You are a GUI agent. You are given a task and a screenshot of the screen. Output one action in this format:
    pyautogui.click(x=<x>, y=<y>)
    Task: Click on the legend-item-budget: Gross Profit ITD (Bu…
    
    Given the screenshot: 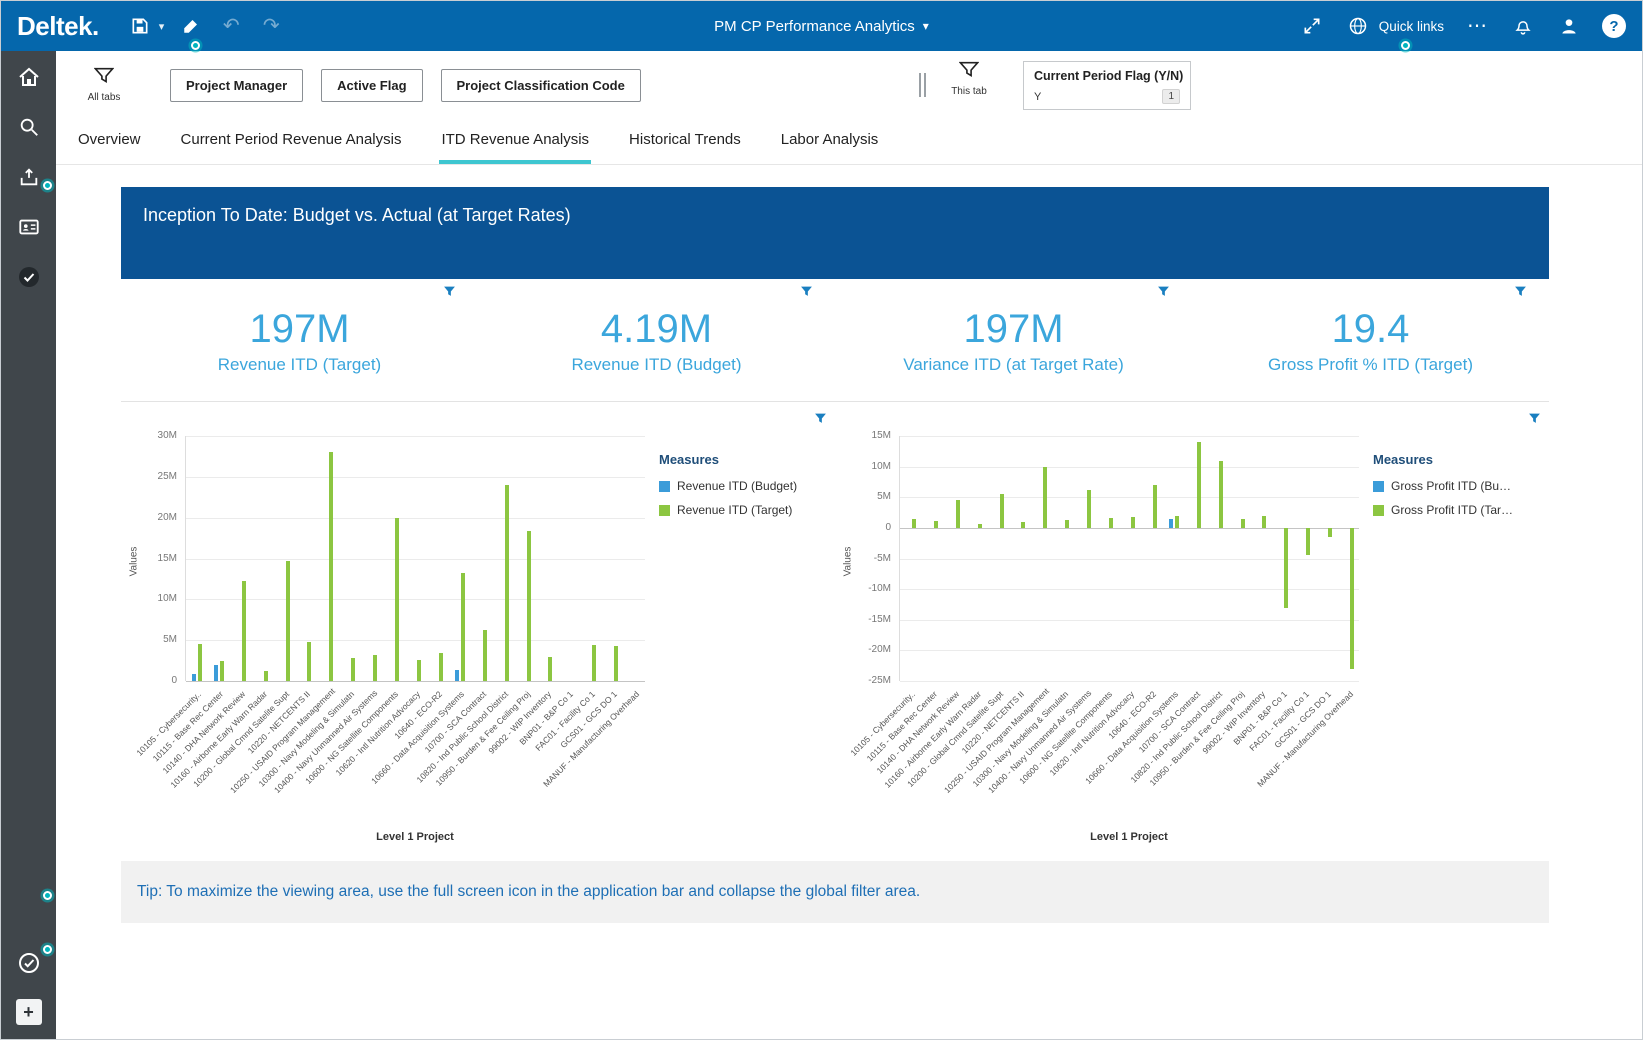 What is the action you would take?
    pyautogui.click(x=1454, y=486)
    